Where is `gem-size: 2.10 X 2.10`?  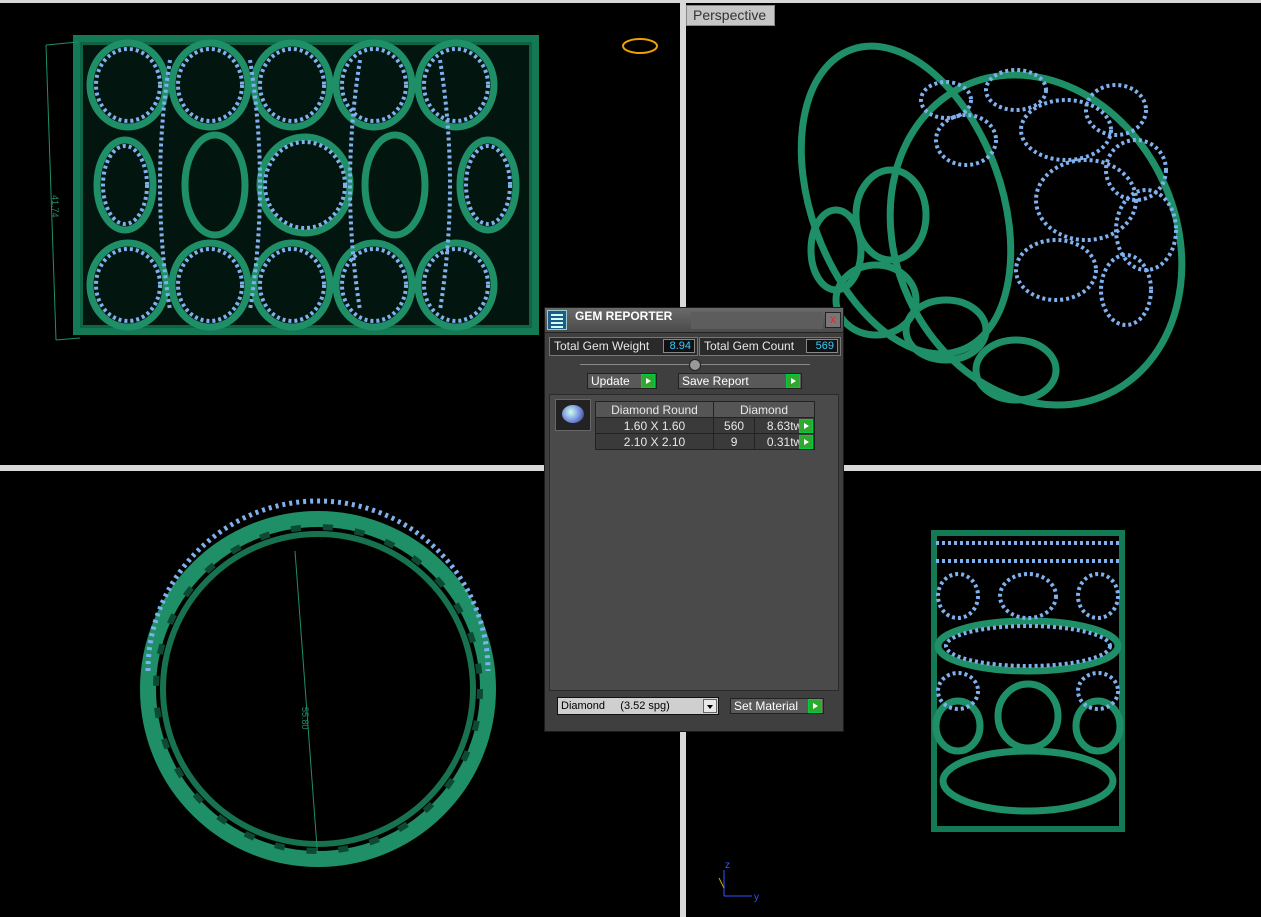
gem-size: 2.10 X 2.10 is located at coordinates (654, 441).